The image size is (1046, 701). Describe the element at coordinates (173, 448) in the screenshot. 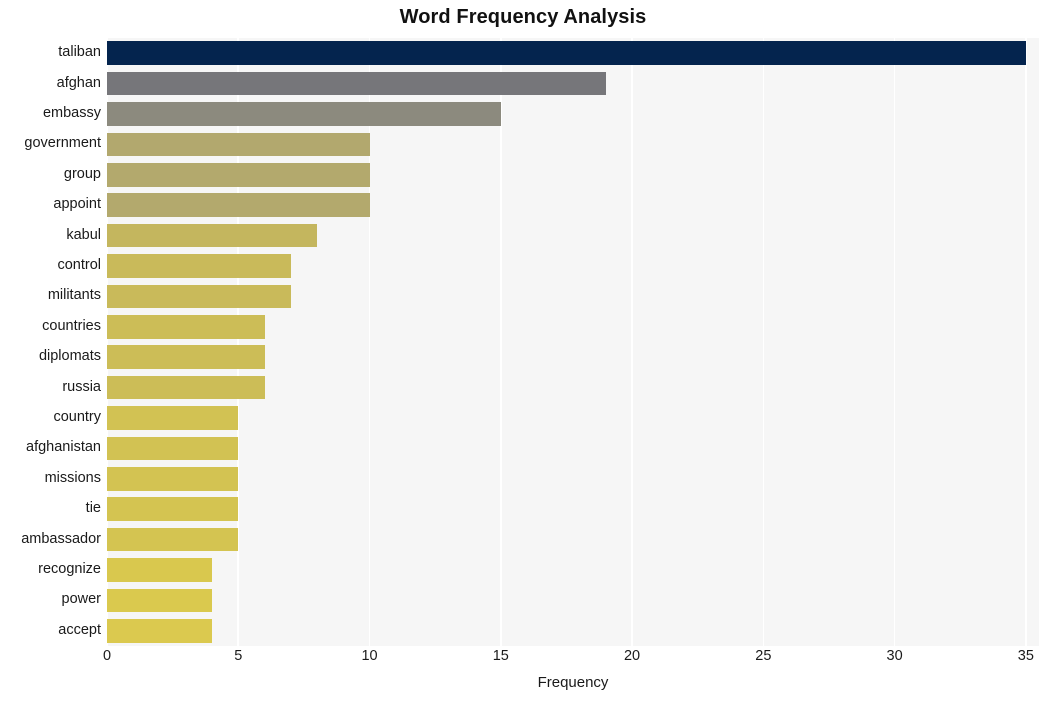

I see `bar-afghanistan` at that location.